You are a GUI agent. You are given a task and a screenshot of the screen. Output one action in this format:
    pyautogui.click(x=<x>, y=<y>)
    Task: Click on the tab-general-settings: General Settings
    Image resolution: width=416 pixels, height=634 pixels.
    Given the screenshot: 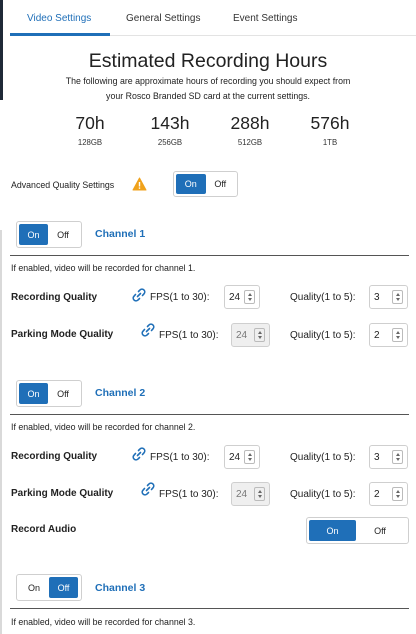 What is the action you would take?
    pyautogui.click(x=163, y=18)
    